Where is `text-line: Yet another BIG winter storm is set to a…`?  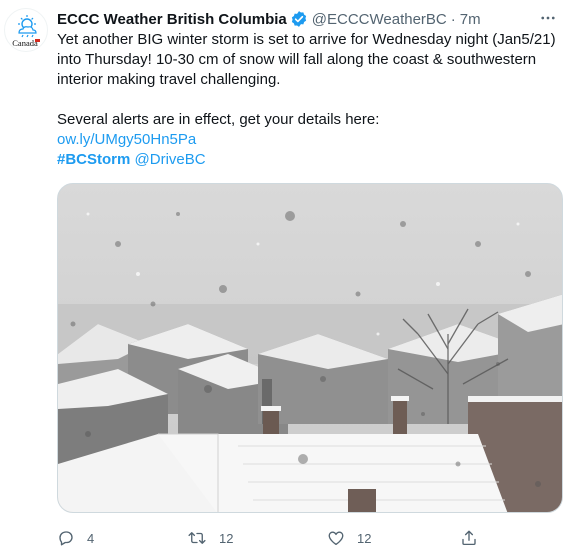 text-line: Yet another BIG winter storm is set to a… is located at coordinates (306, 39).